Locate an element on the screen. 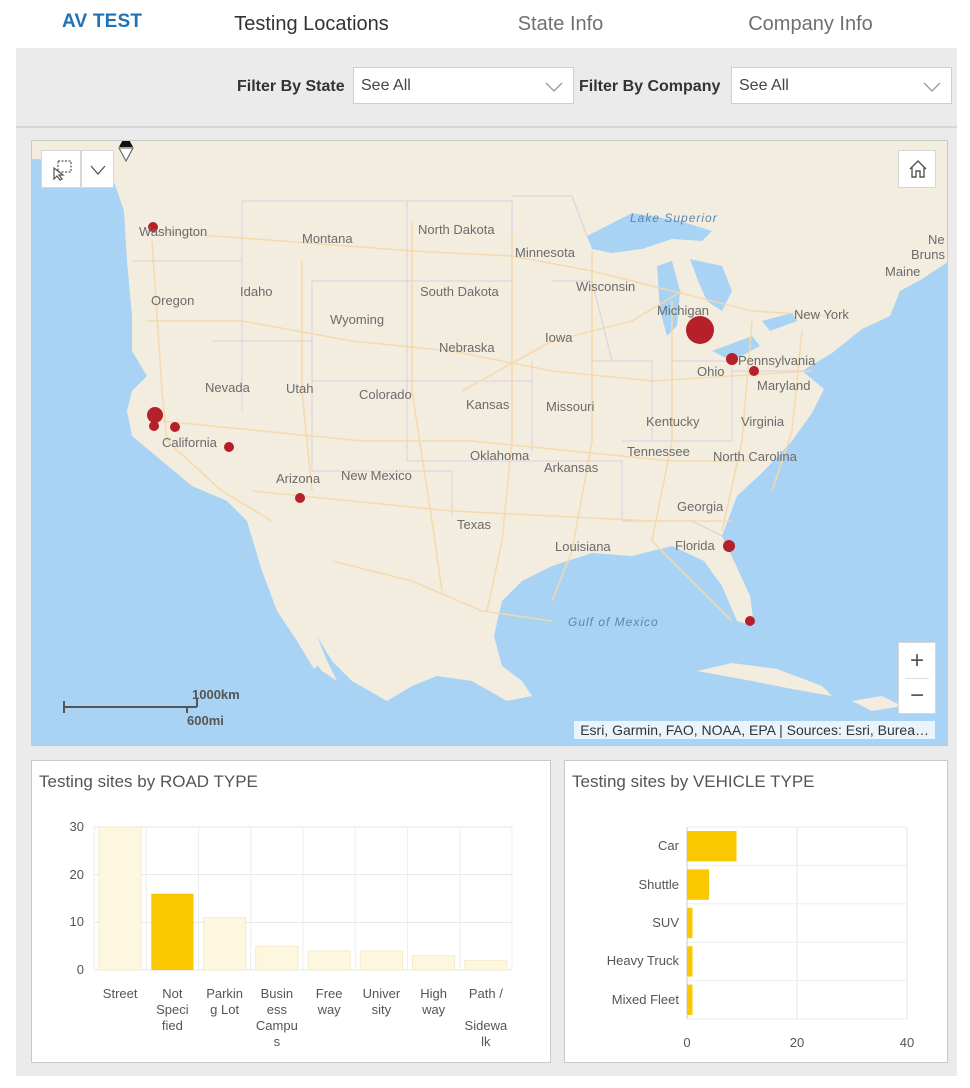  road-category-label: Not Speci fied is located at coordinates (172, 1009).